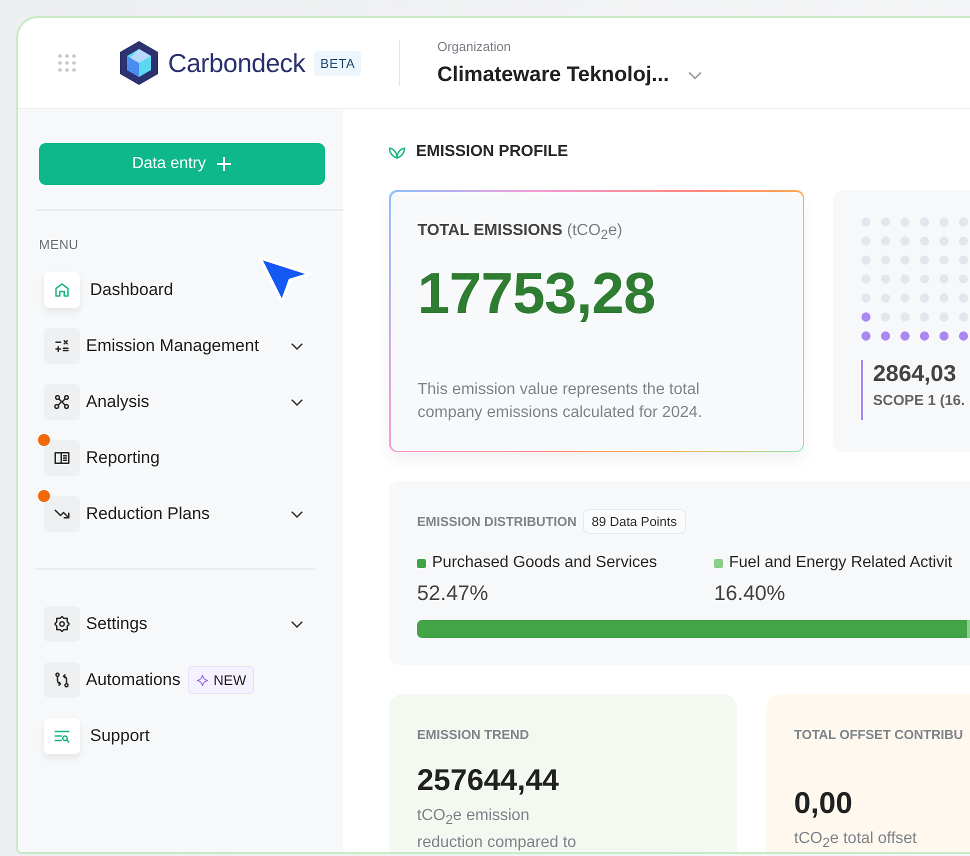 This screenshot has height=856, width=970. What do you see at coordinates (919, 401) in the screenshot?
I see `scope-label: SCOPE 1 (16.` at bounding box center [919, 401].